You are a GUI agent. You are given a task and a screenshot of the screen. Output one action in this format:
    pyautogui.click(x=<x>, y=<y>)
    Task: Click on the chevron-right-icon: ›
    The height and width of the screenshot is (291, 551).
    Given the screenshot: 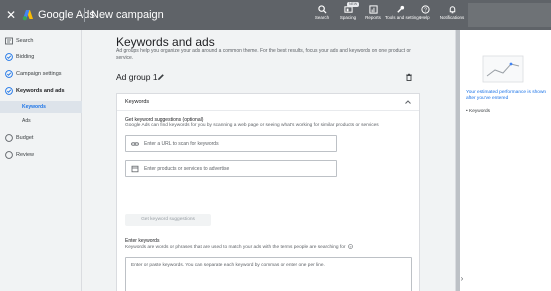 What is the action you would take?
    pyautogui.click(x=462, y=279)
    